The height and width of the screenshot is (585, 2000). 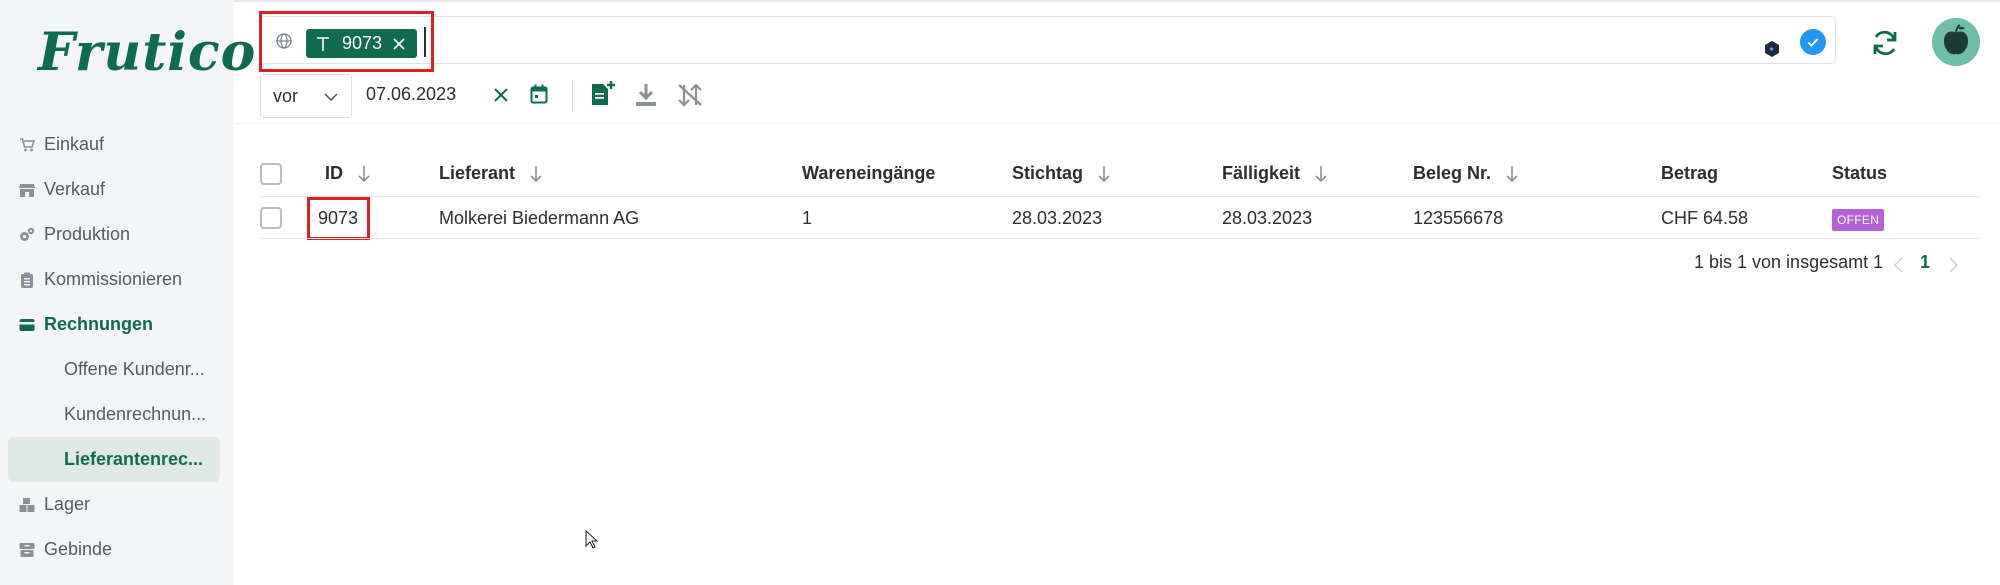 I want to click on cell-stichtag: 28.03.2023, so click(x=1057, y=218).